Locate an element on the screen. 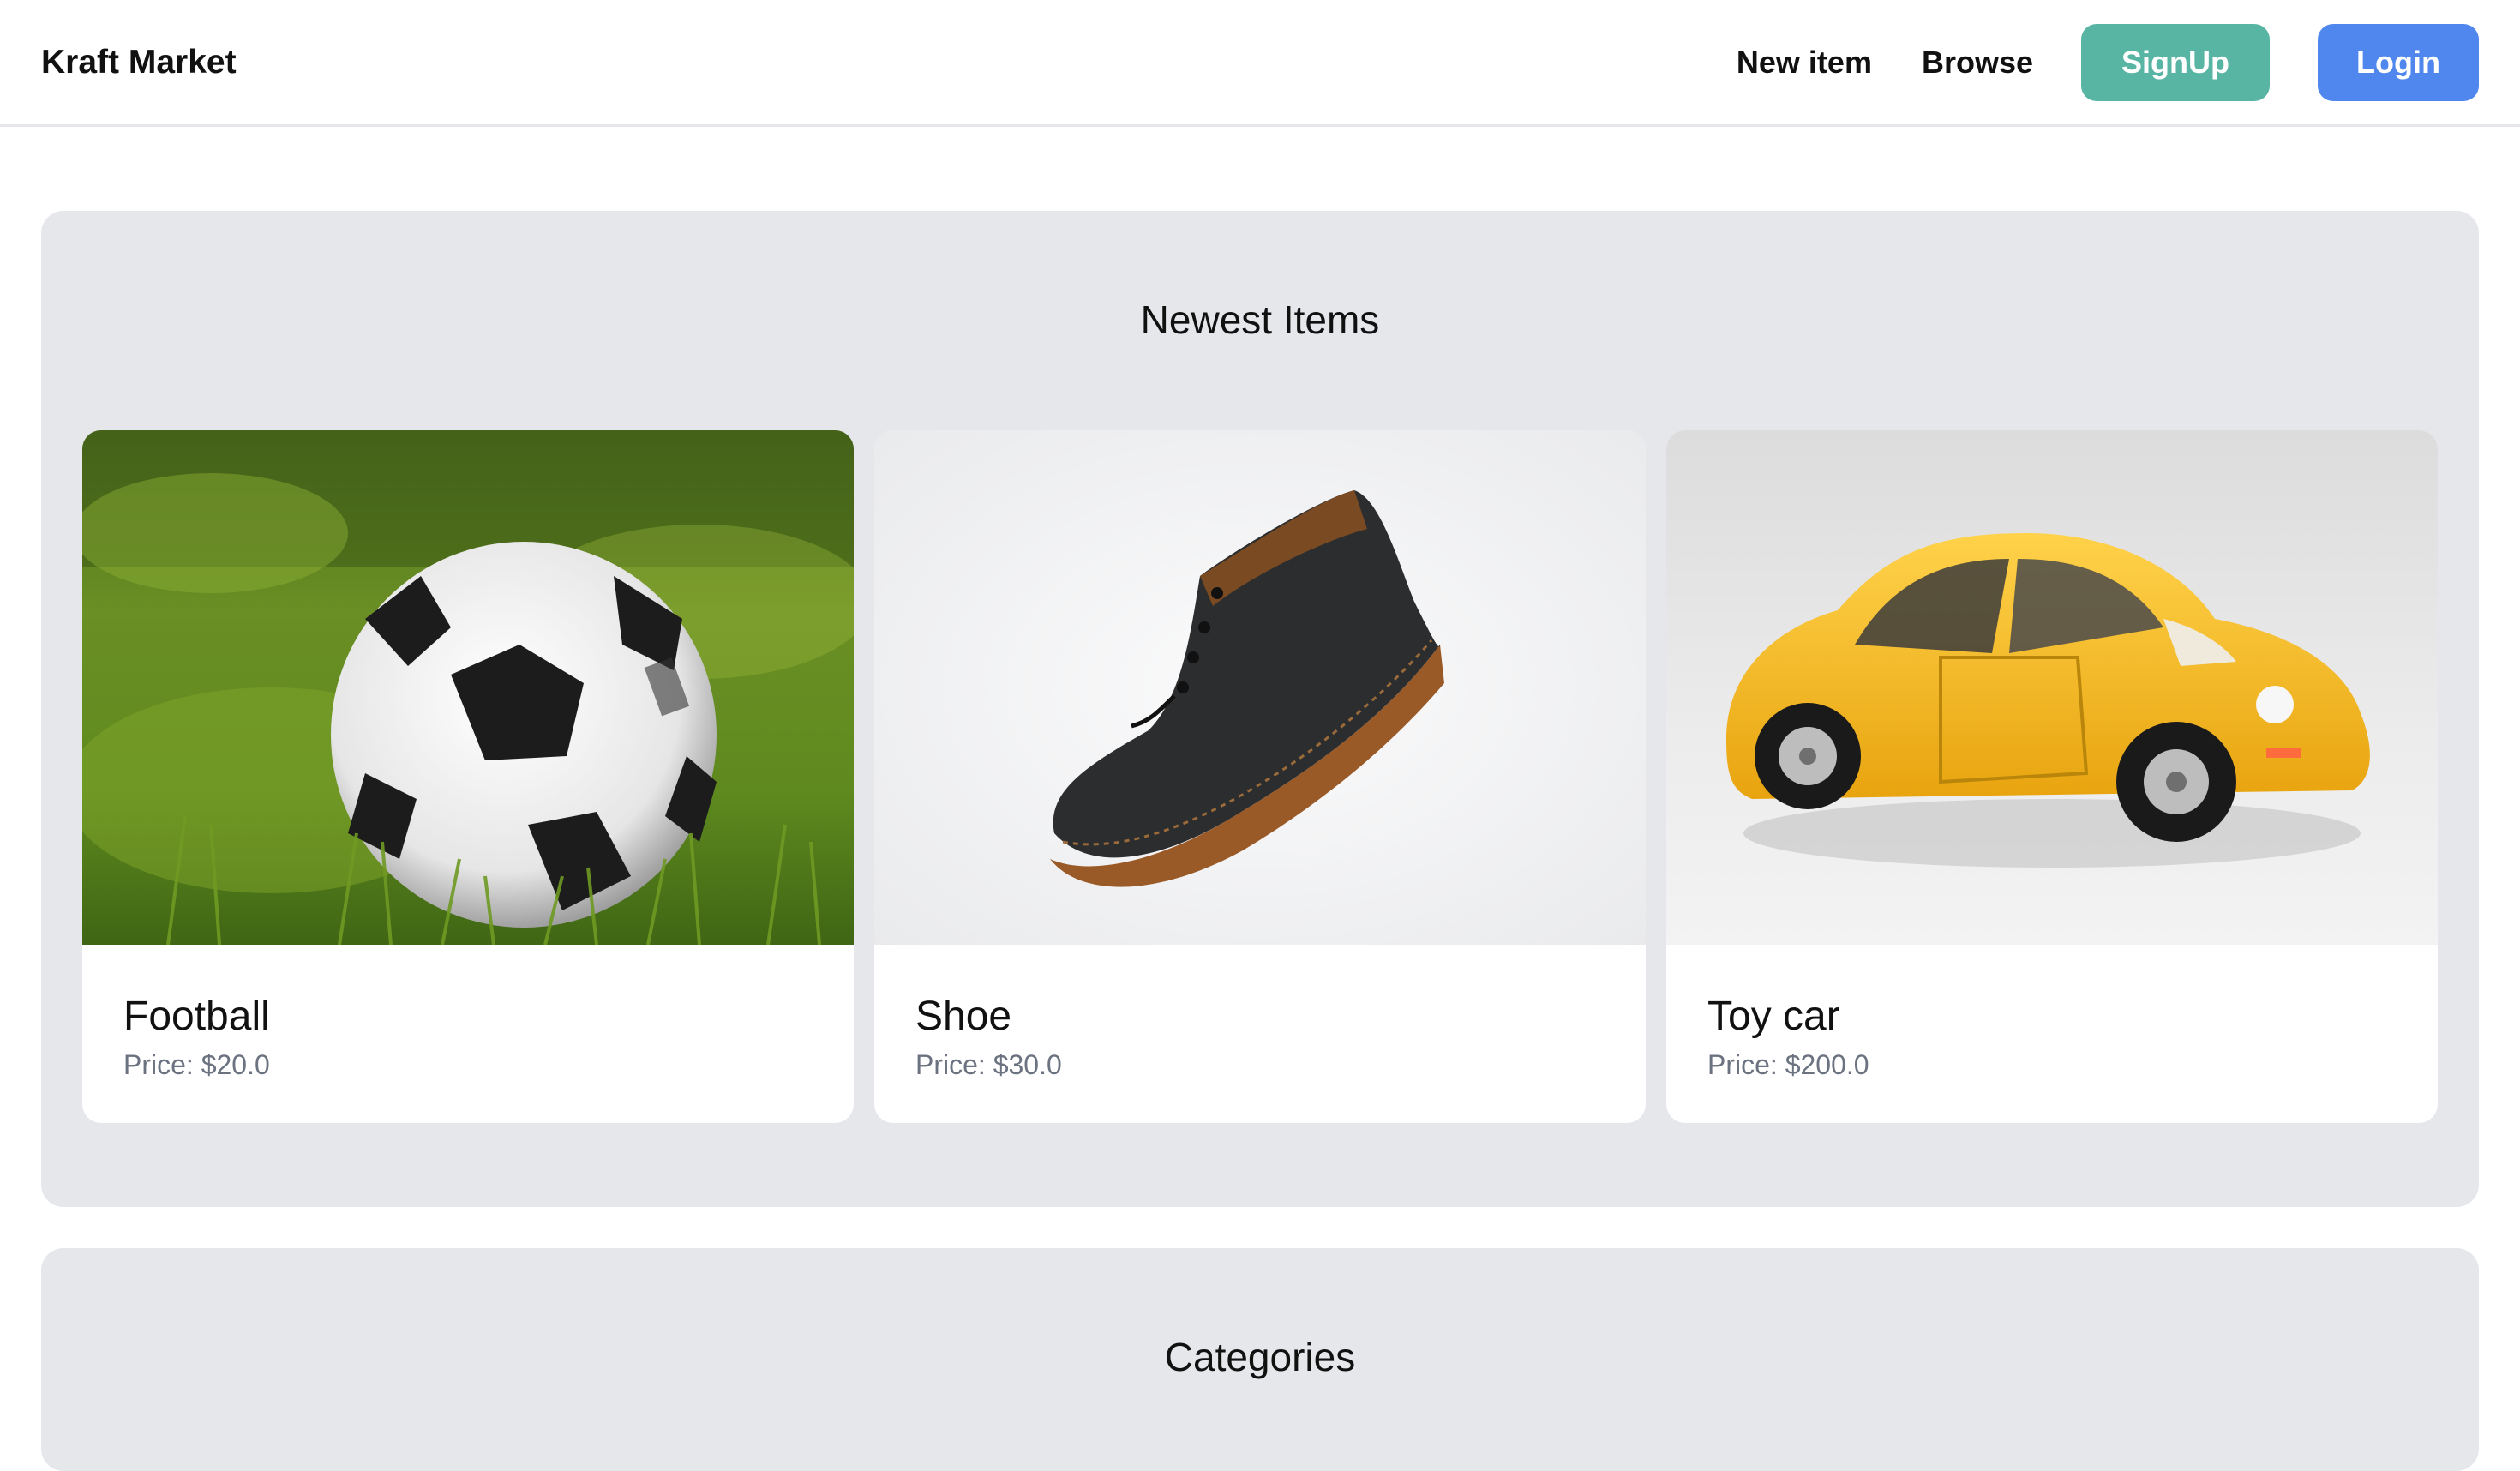 The width and height of the screenshot is (2520, 1471). item-card-football: Football Price: $20.0 is located at coordinates (468, 776).